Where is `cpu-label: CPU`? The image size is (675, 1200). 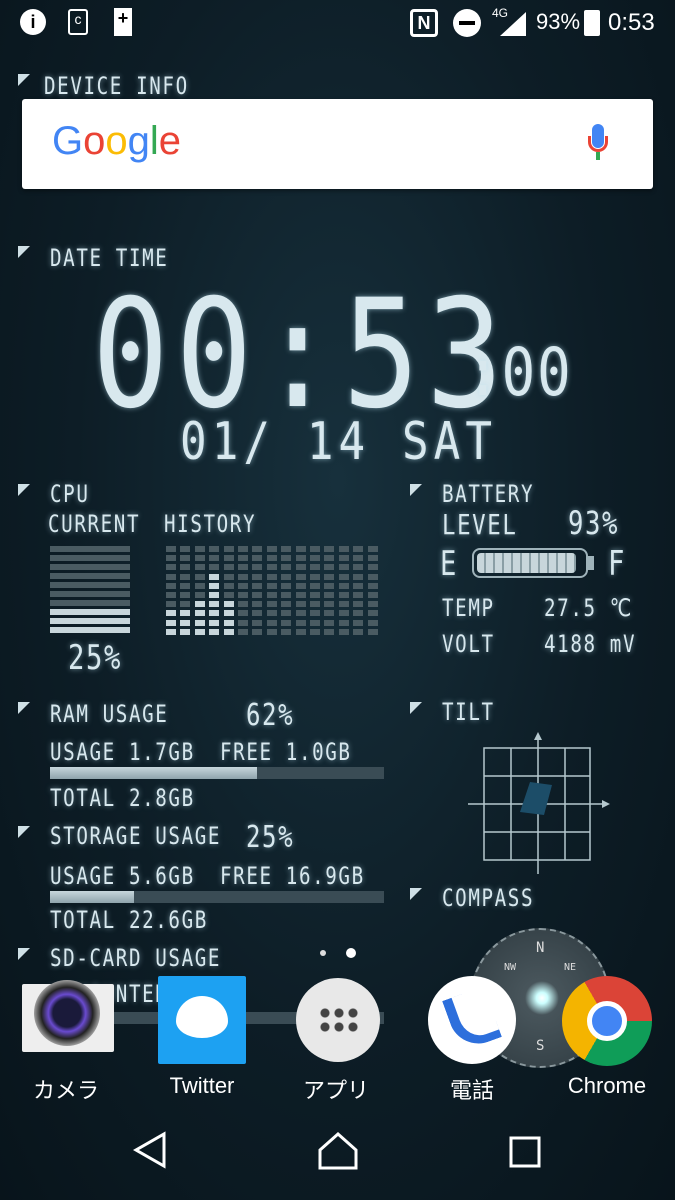
cpu-label: CPU is located at coordinates (70, 494).